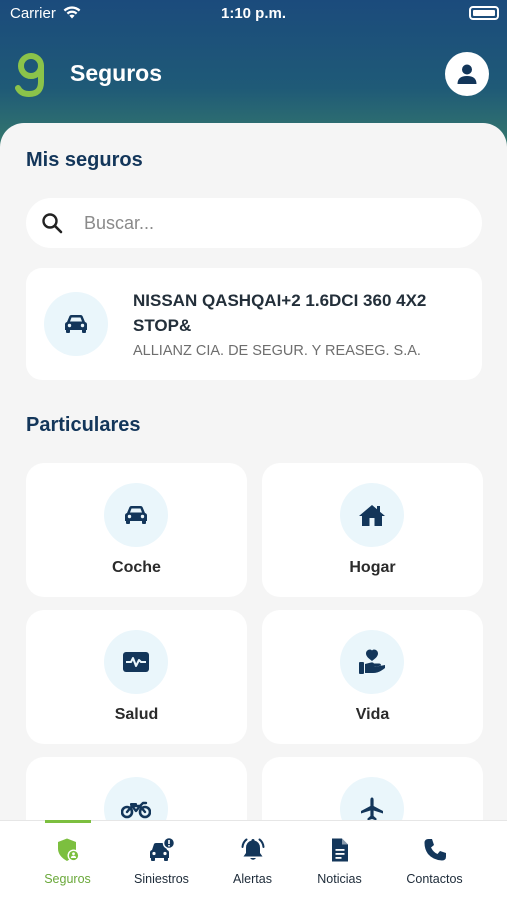  I want to click on category-card-hogar: Hogar, so click(372, 530).